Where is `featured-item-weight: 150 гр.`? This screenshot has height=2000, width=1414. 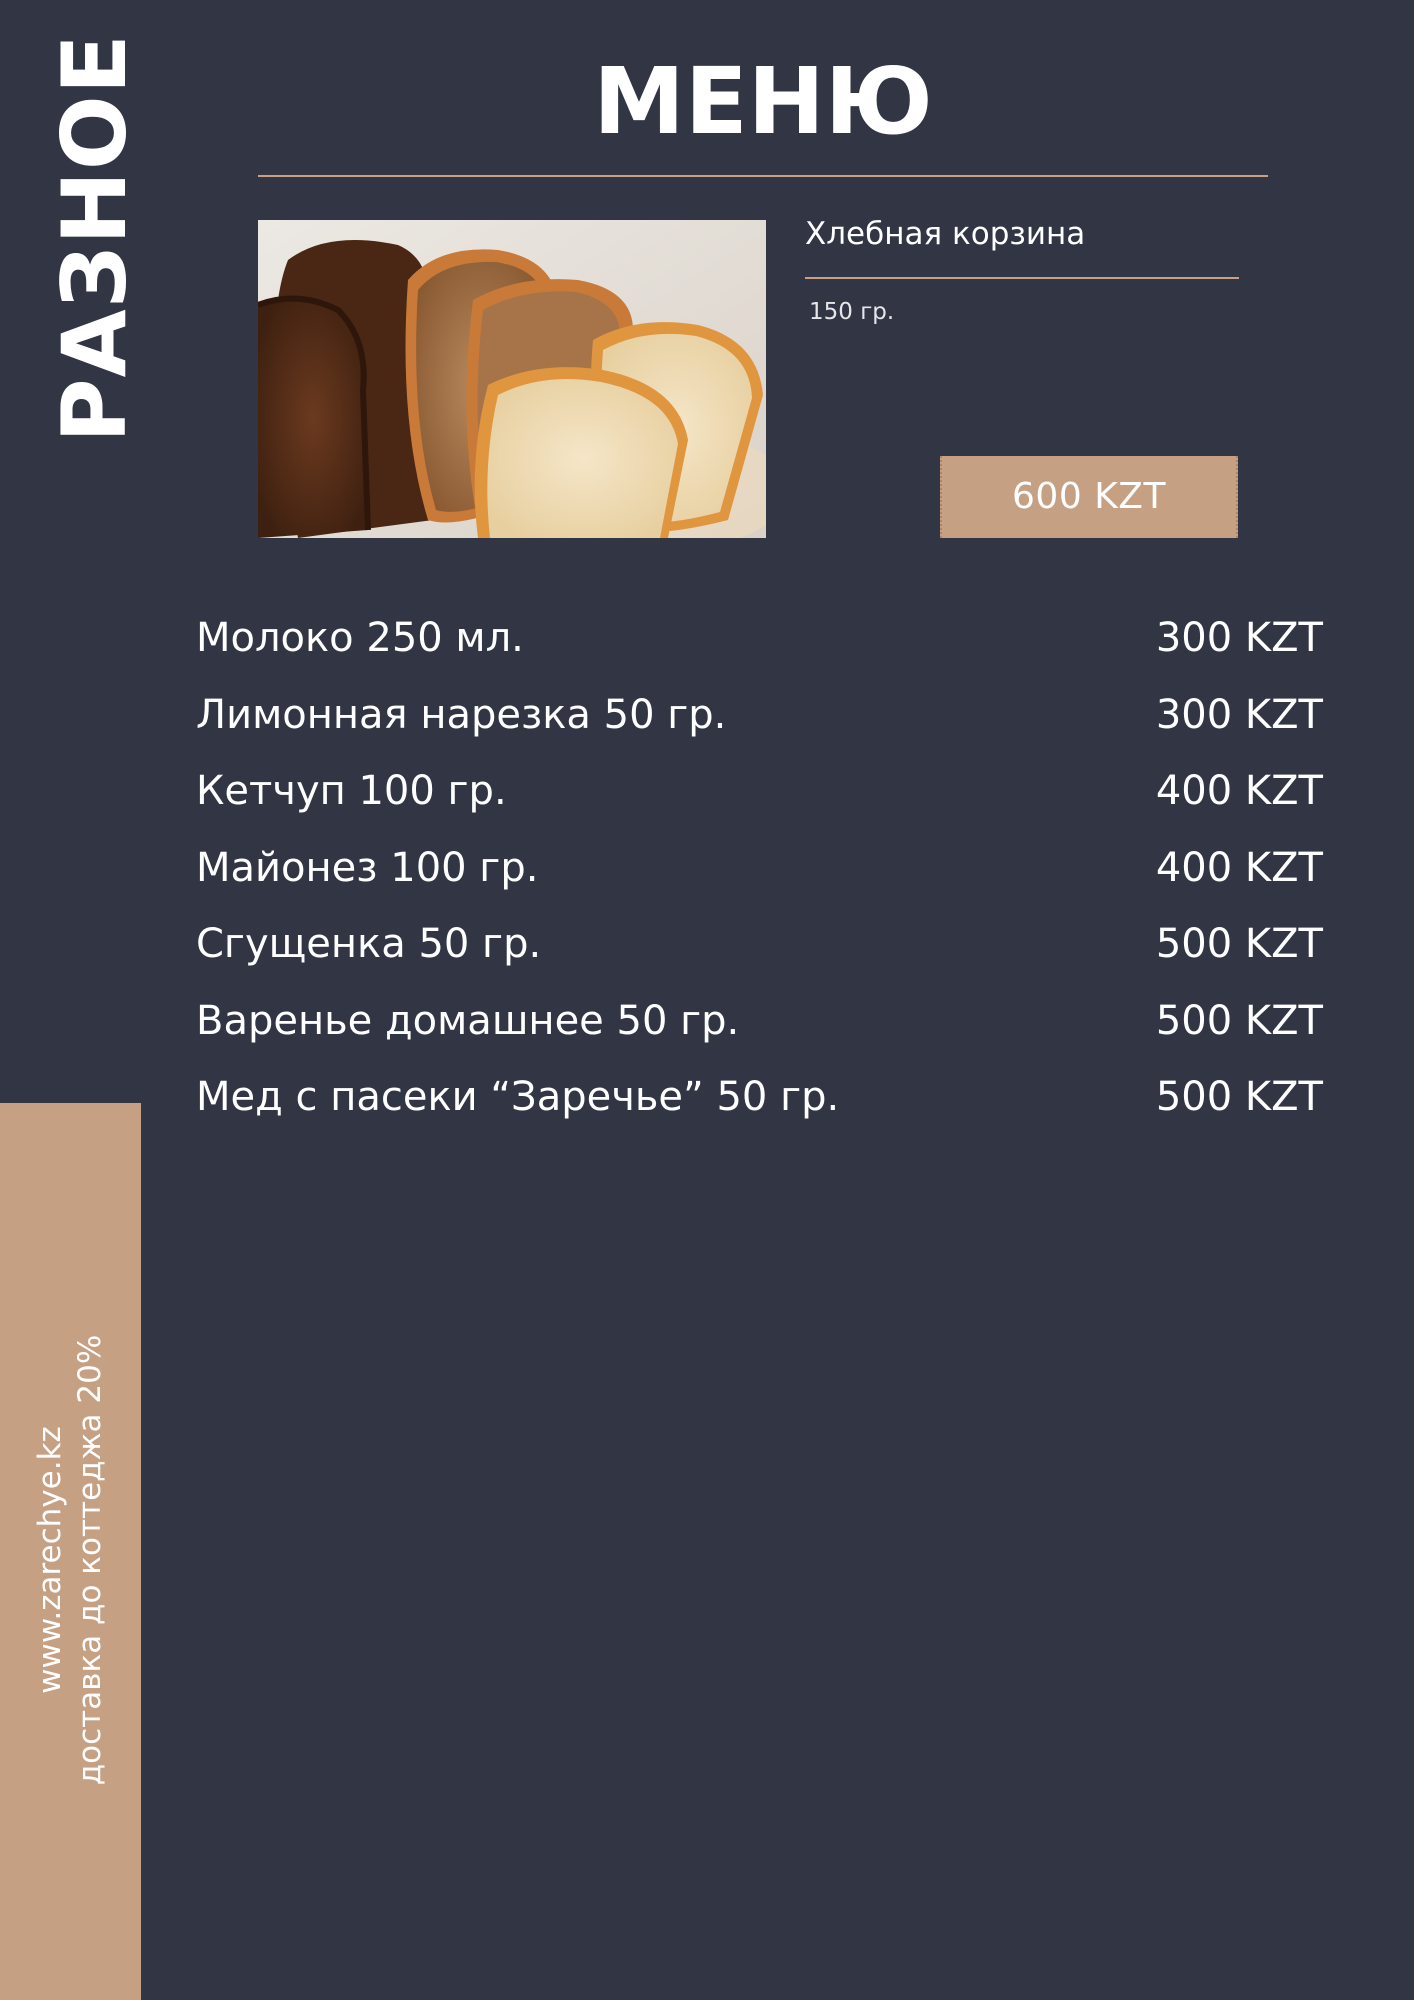
featured-item-weight: 150 гр. is located at coordinates (852, 312).